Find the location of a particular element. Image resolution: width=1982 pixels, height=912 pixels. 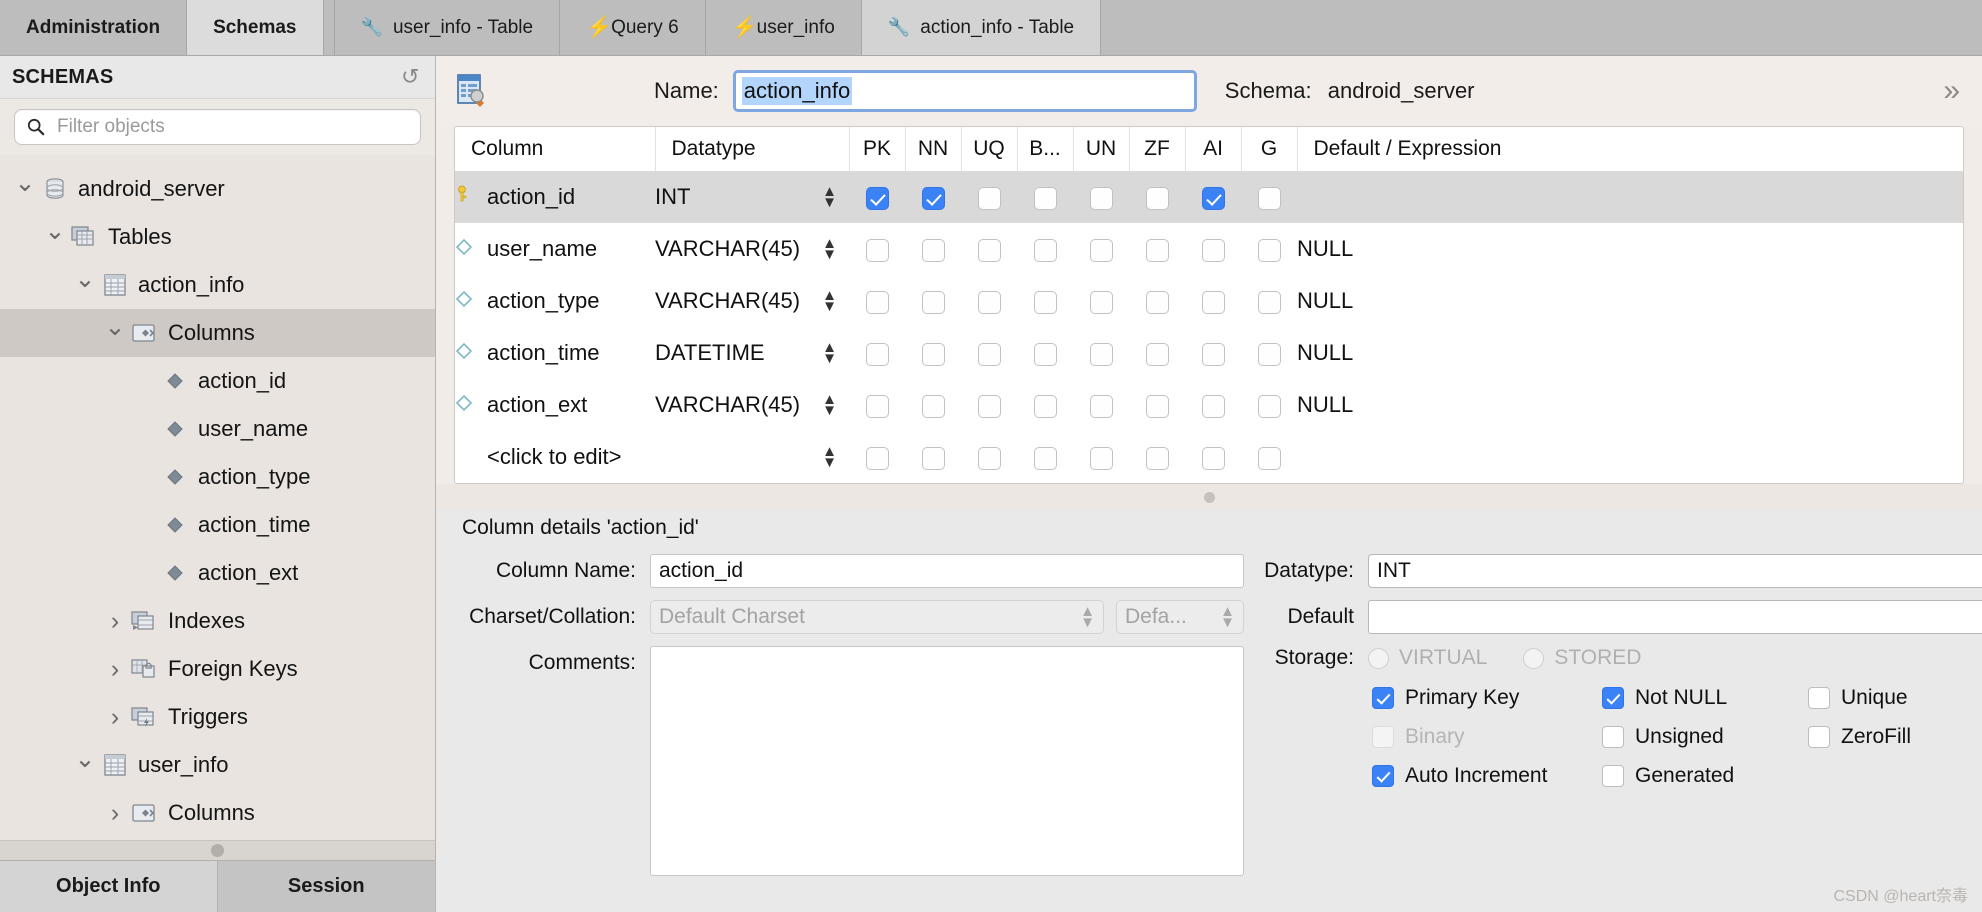

scroll-thumb is located at coordinates (217, 850).